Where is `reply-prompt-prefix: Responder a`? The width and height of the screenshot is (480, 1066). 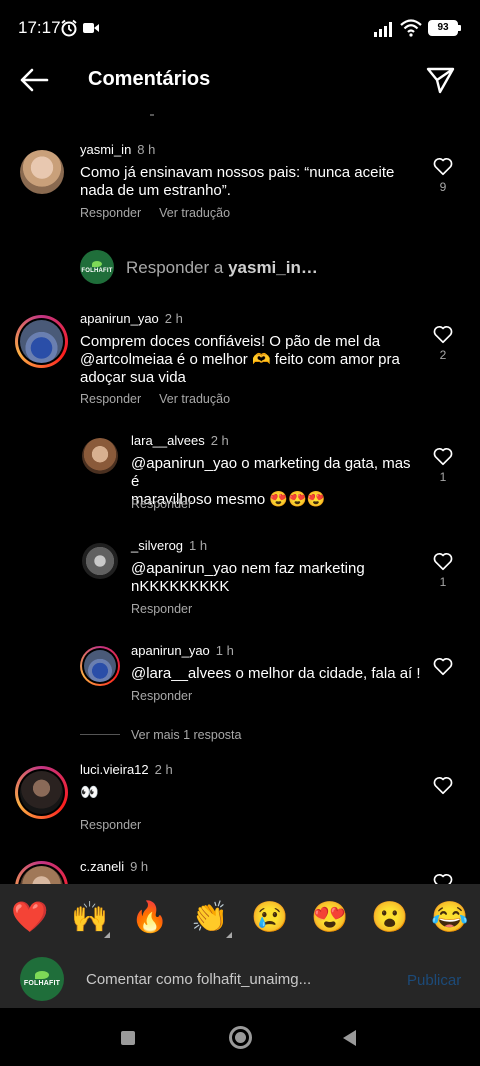 reply-prompt-prefix: Responder a is located at coordinates (177, 267).